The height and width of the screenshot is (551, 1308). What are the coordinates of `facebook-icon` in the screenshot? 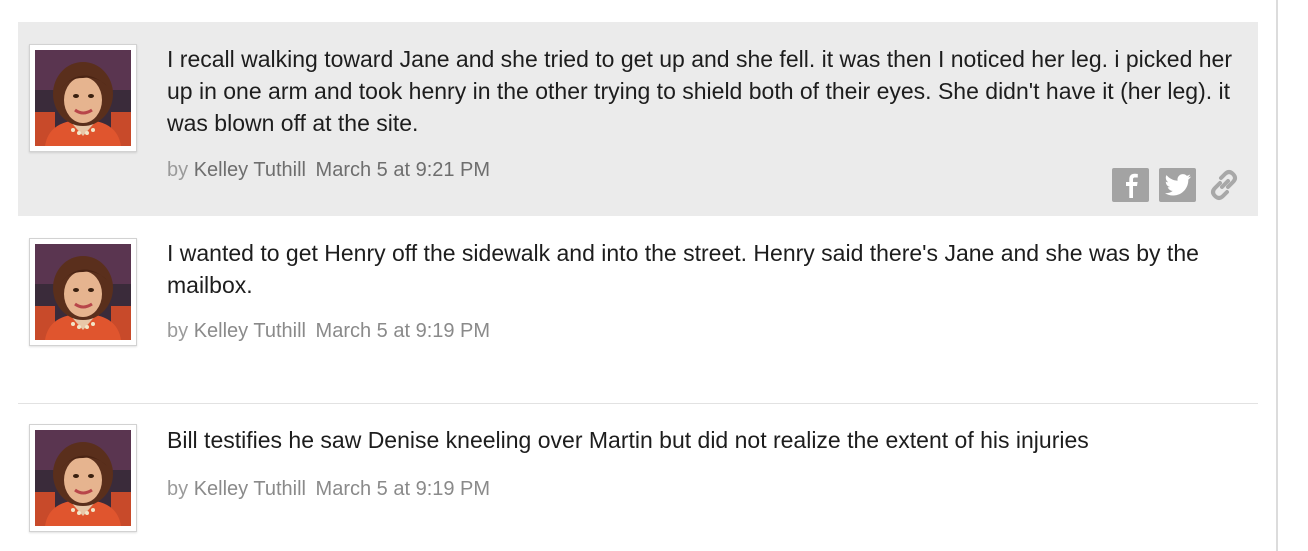 It's located at (1131, 185).